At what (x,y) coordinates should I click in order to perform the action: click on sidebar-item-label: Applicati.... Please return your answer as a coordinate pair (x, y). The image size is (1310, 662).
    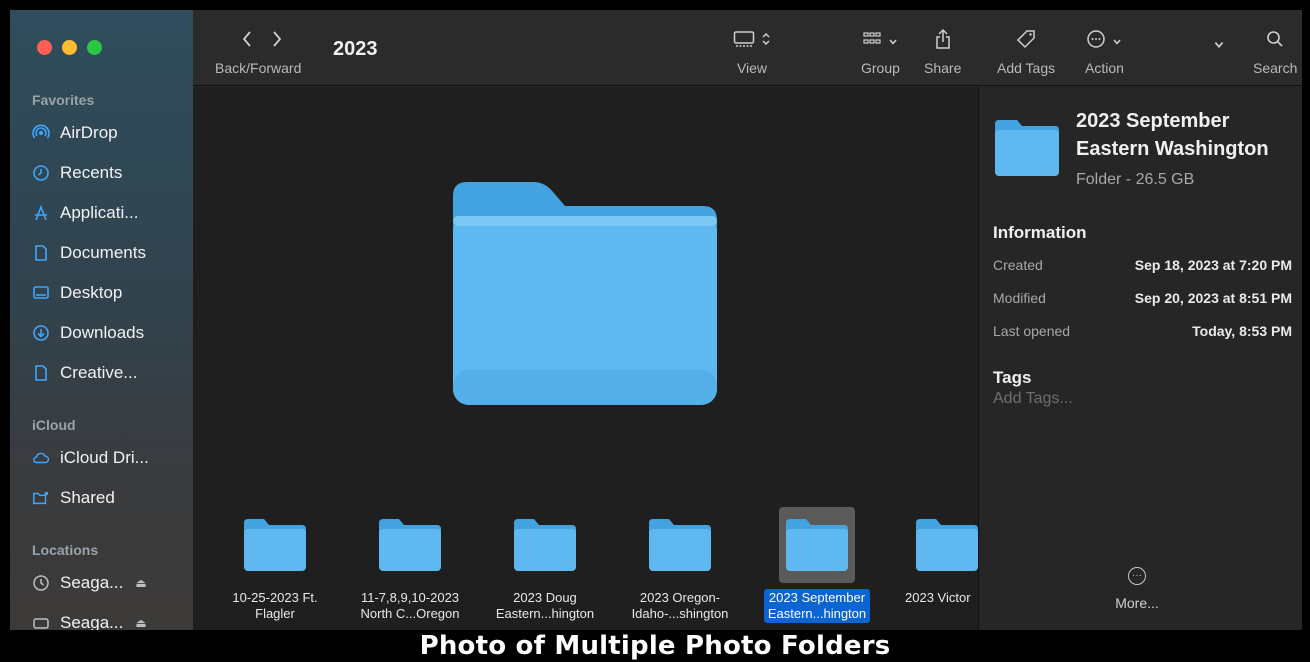
    Looking at the image, I should click on (99, 212).